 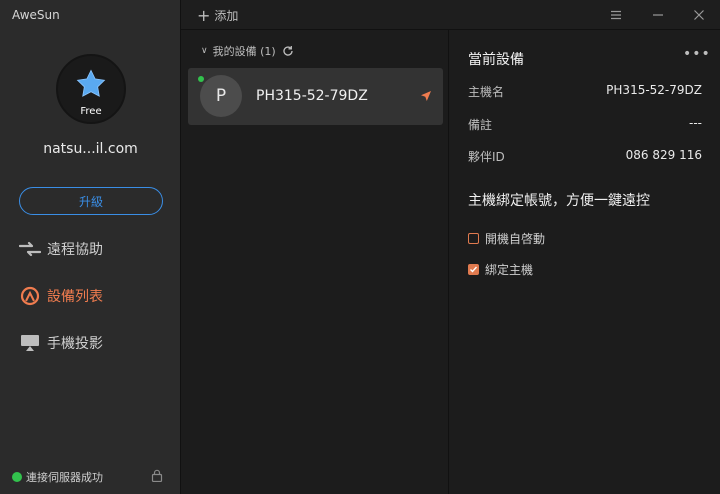 What do you see at coordinates (17, 477) in the screenshot?
I see `status-dot` at bounding box center [17, 477].